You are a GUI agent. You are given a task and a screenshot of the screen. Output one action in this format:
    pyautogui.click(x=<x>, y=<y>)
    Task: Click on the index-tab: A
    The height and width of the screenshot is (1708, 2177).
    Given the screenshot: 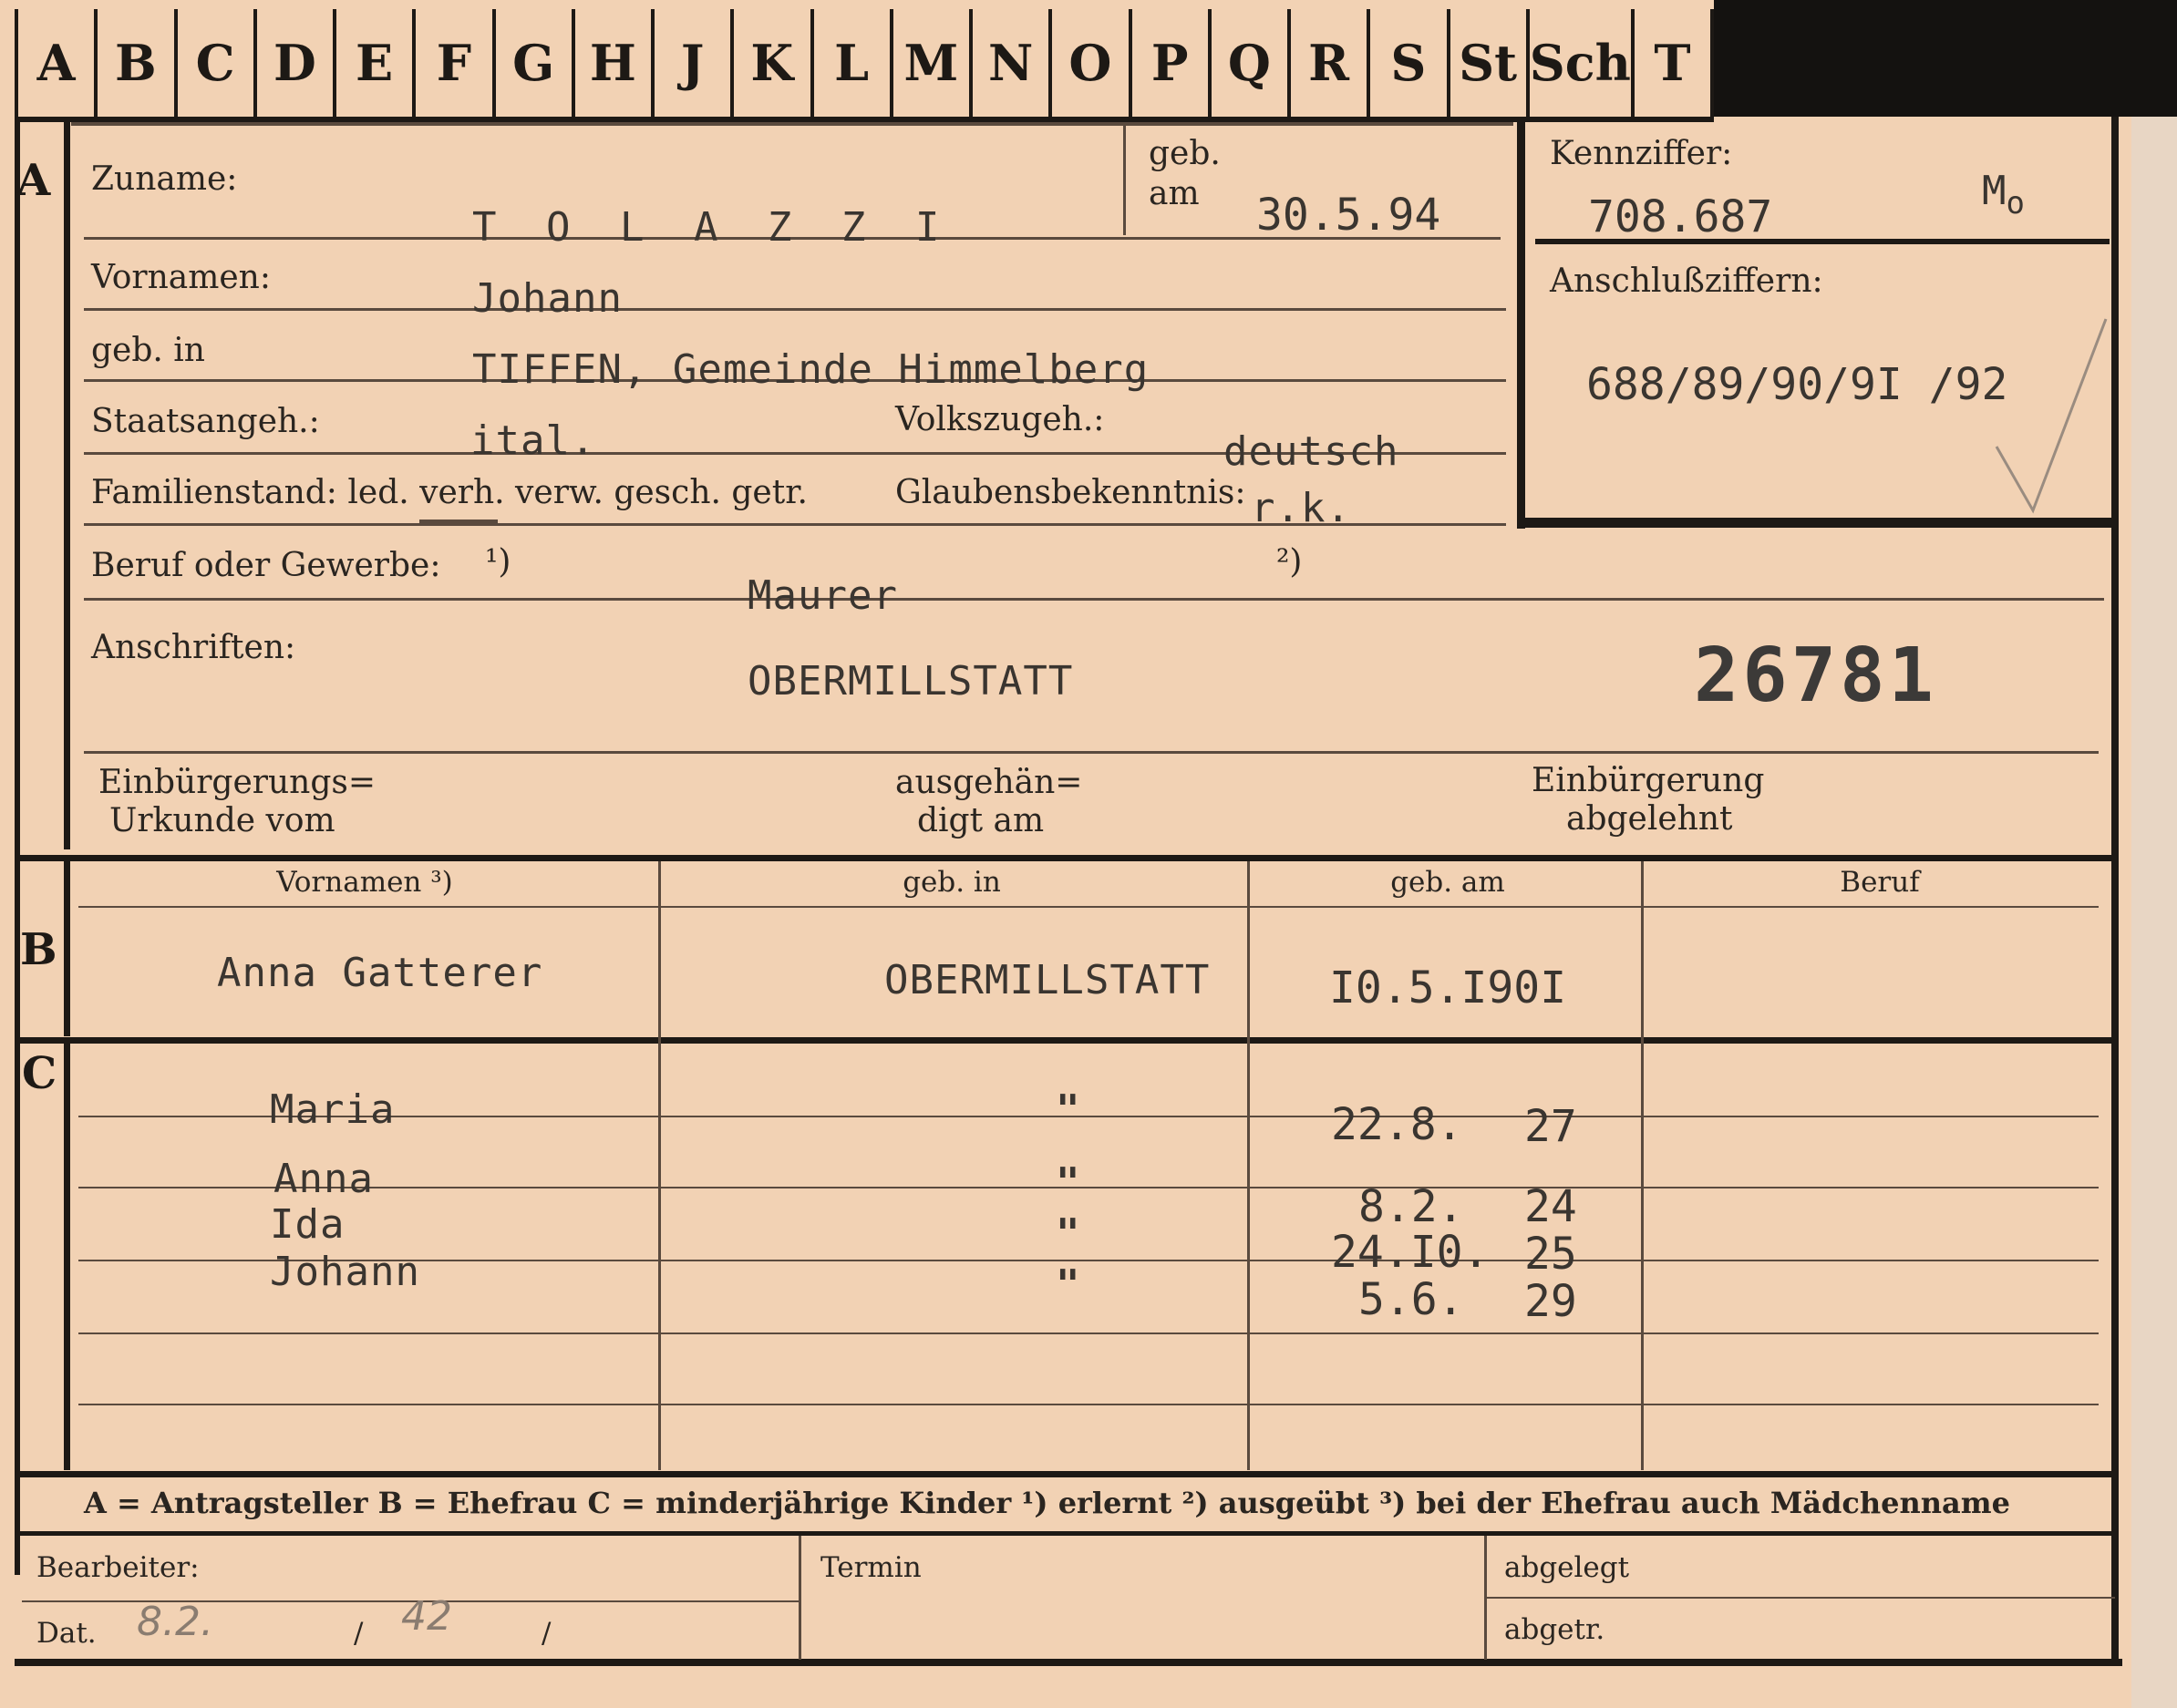 What is the action you would take?
    pyautogui.click(x=55, y=63)
    